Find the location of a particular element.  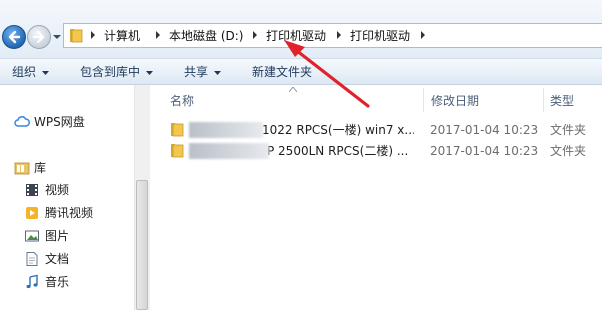

back-button is located at coordinates (14, 37).